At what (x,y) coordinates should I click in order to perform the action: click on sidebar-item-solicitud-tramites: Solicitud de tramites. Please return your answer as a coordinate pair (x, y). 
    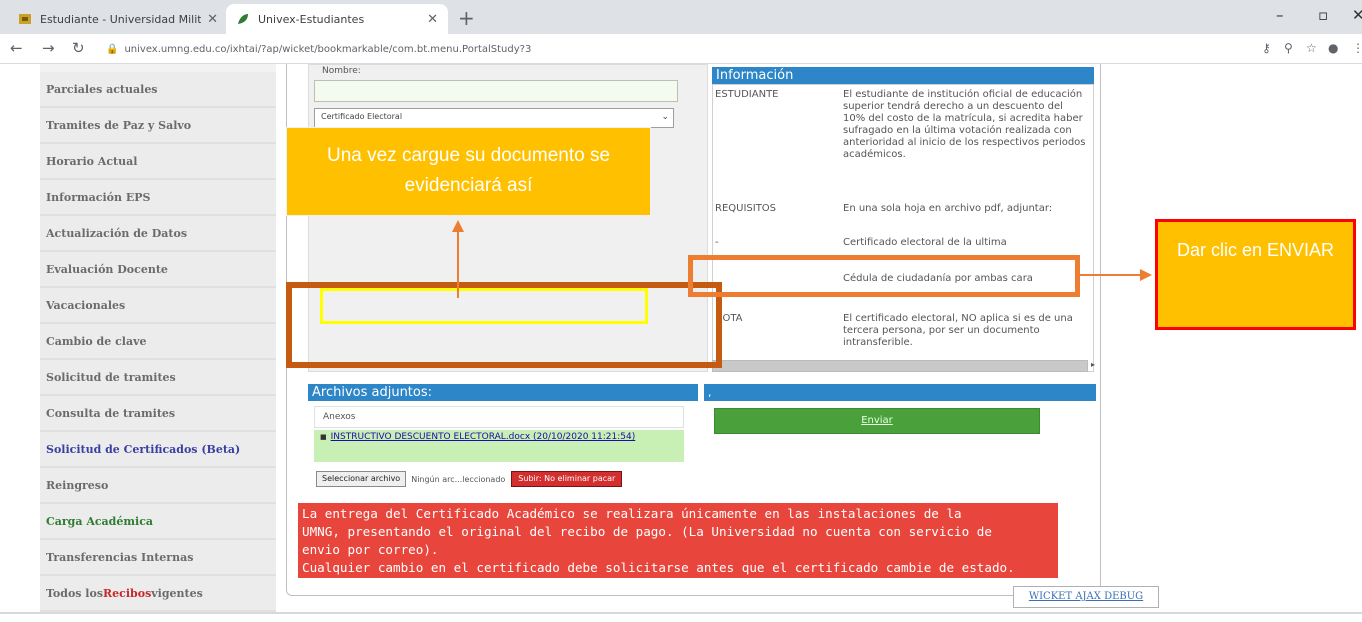
    Looking at the image, I should click on (158, 378).